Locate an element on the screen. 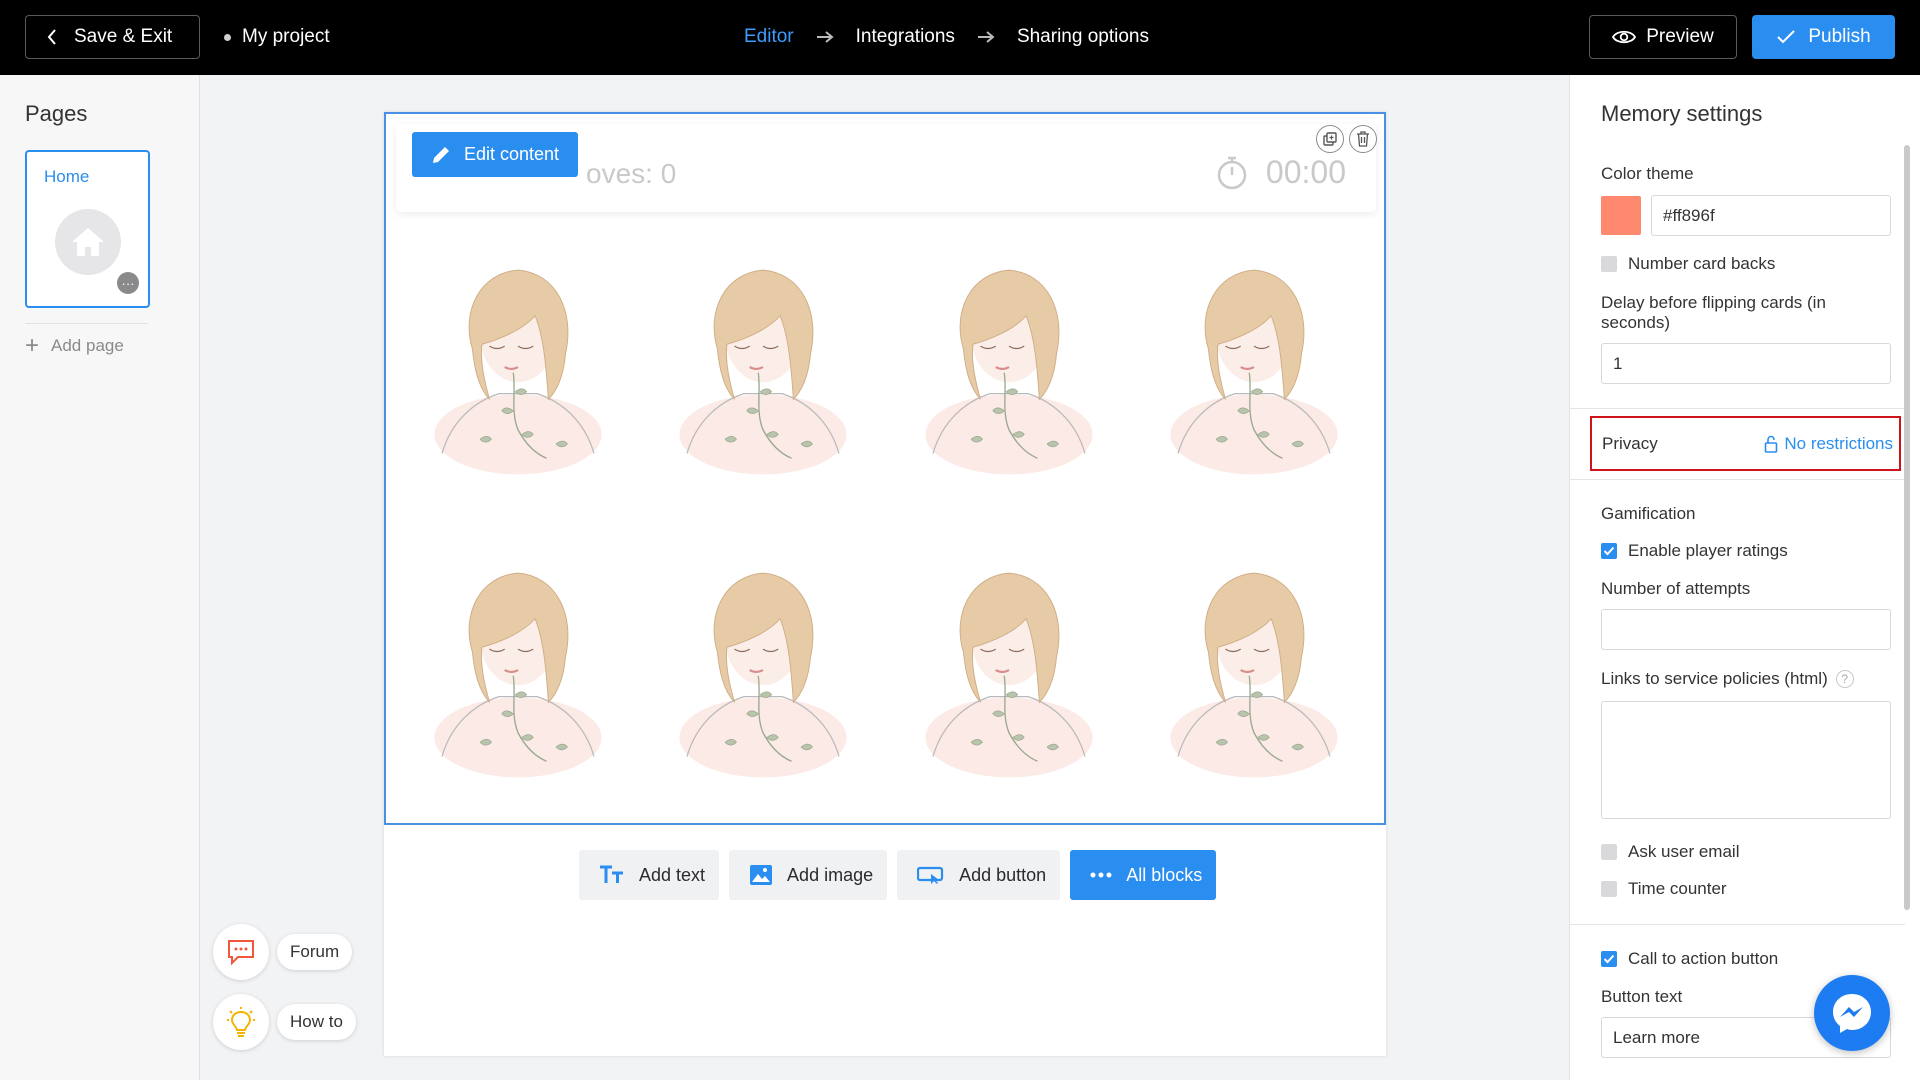  ask-email-checkbox: Ask user email is located at coordinates (1670, 852).